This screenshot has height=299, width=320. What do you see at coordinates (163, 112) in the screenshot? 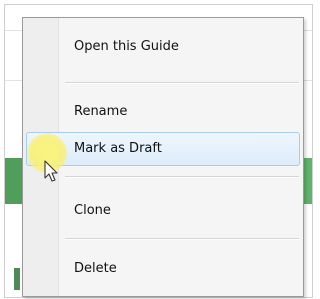
I see `menu-item-rename: Rename` at bounding box center [163, 112].